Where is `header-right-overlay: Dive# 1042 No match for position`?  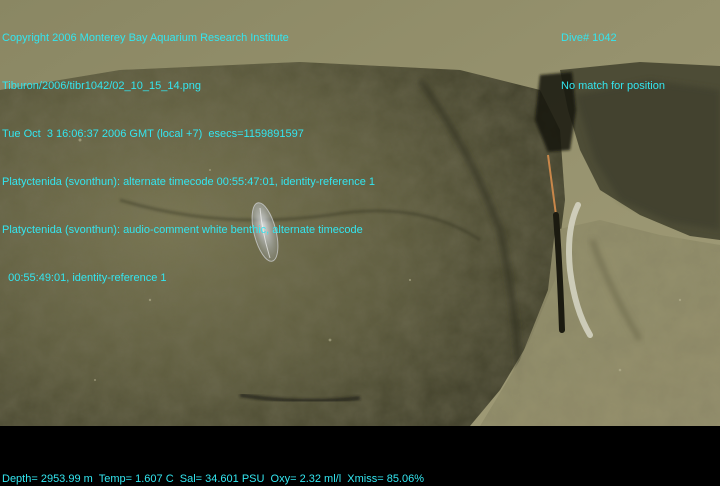 header-right-overlay: Dive# 1042 No match for position is located at coordinates (613, 63).